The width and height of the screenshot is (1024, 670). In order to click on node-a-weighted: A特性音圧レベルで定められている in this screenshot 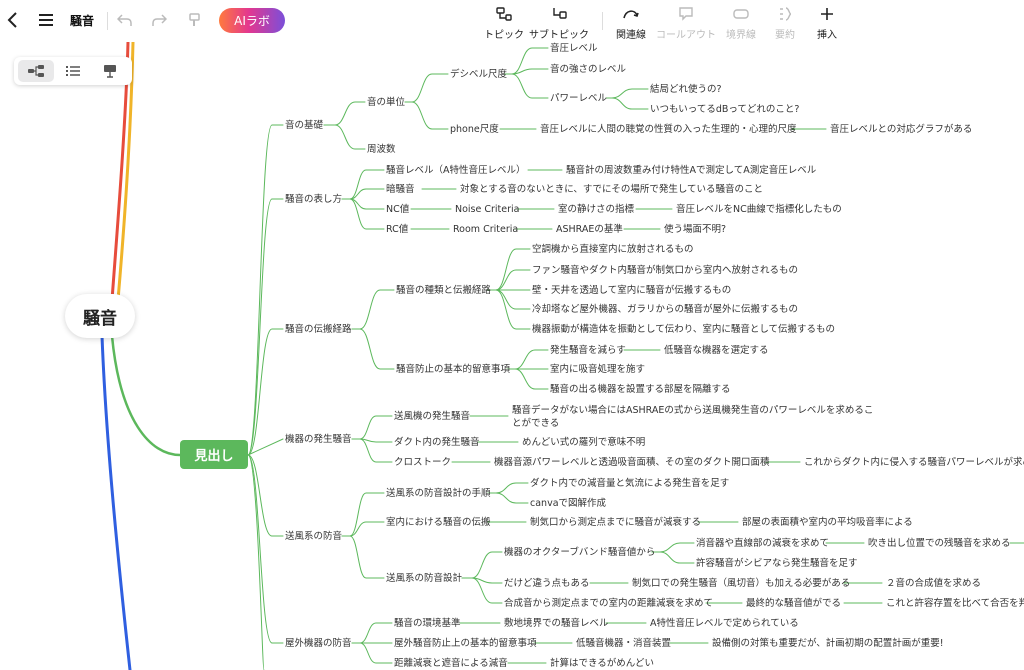, I will do `click(724, 623)`.